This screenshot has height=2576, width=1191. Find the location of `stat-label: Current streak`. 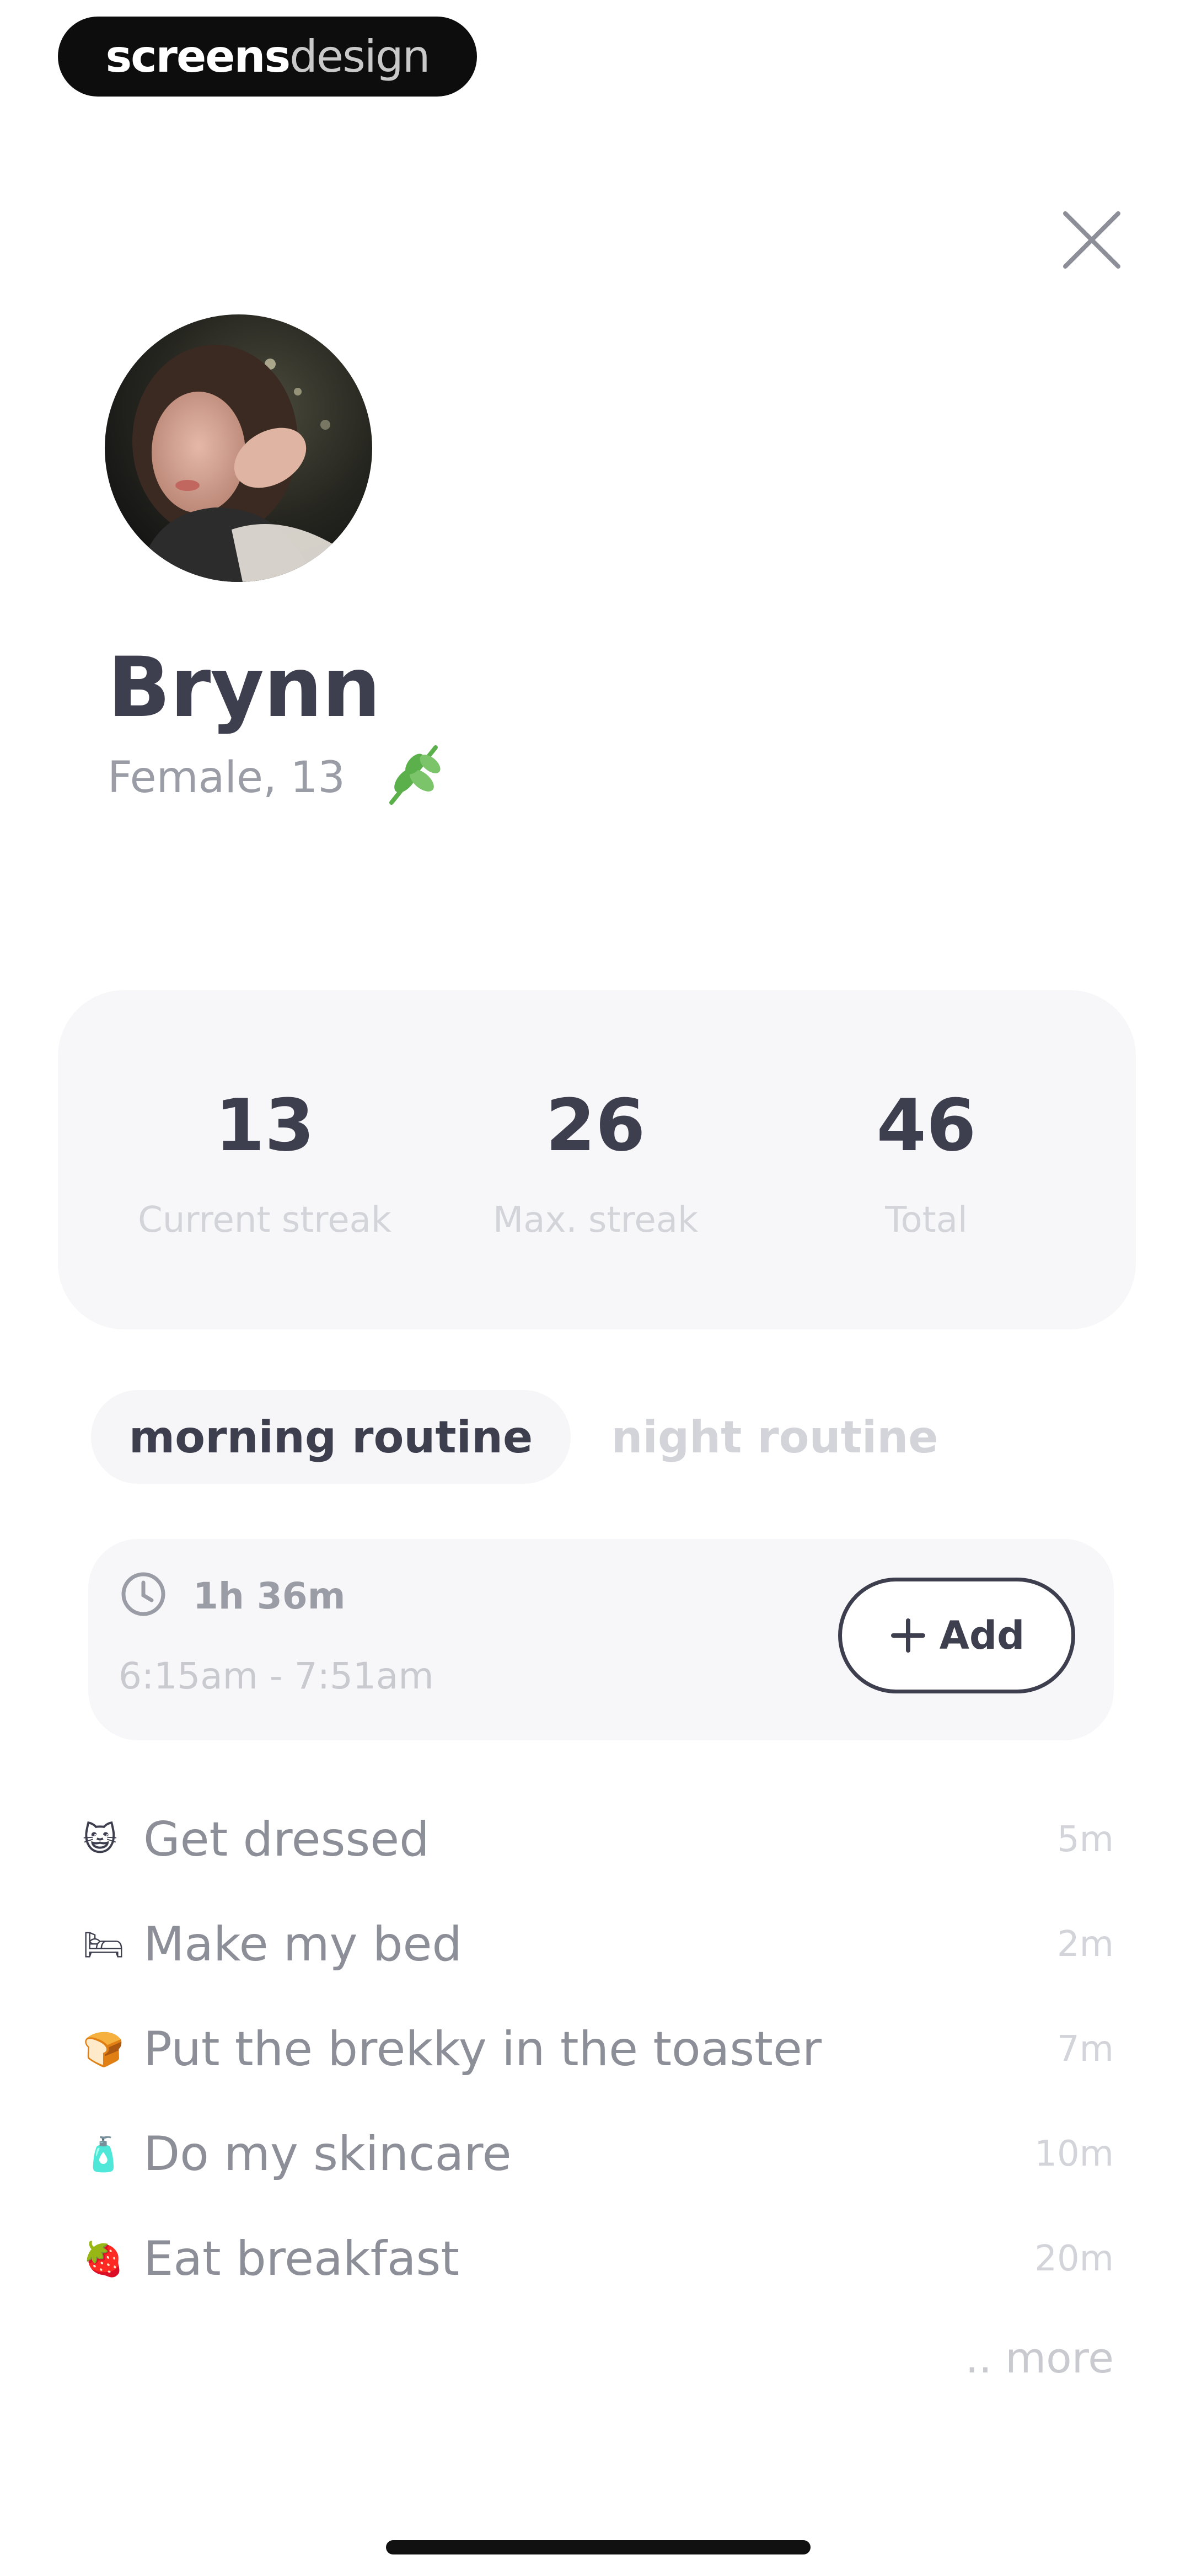

stat-label: Current streak is located at coordinates (264, 1220).